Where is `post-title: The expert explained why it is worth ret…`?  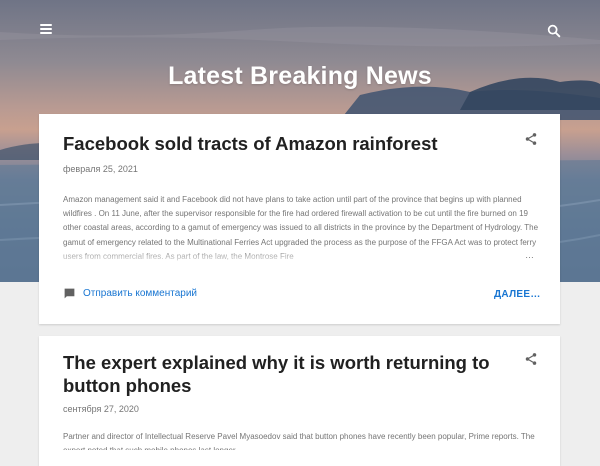 post-title: The expert explained why it is worth ret… is located at coordinates (288, 374).